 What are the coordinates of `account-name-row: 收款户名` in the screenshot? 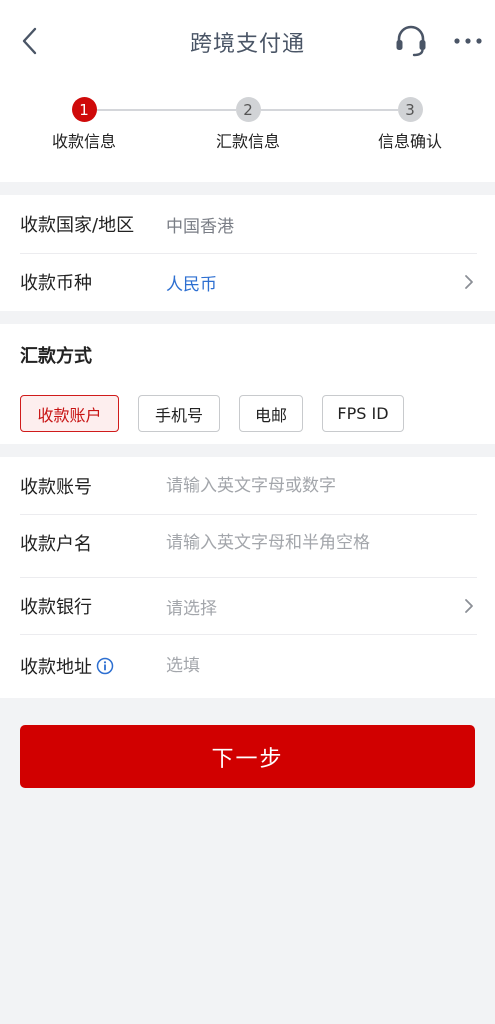 It's located at (248, 543).